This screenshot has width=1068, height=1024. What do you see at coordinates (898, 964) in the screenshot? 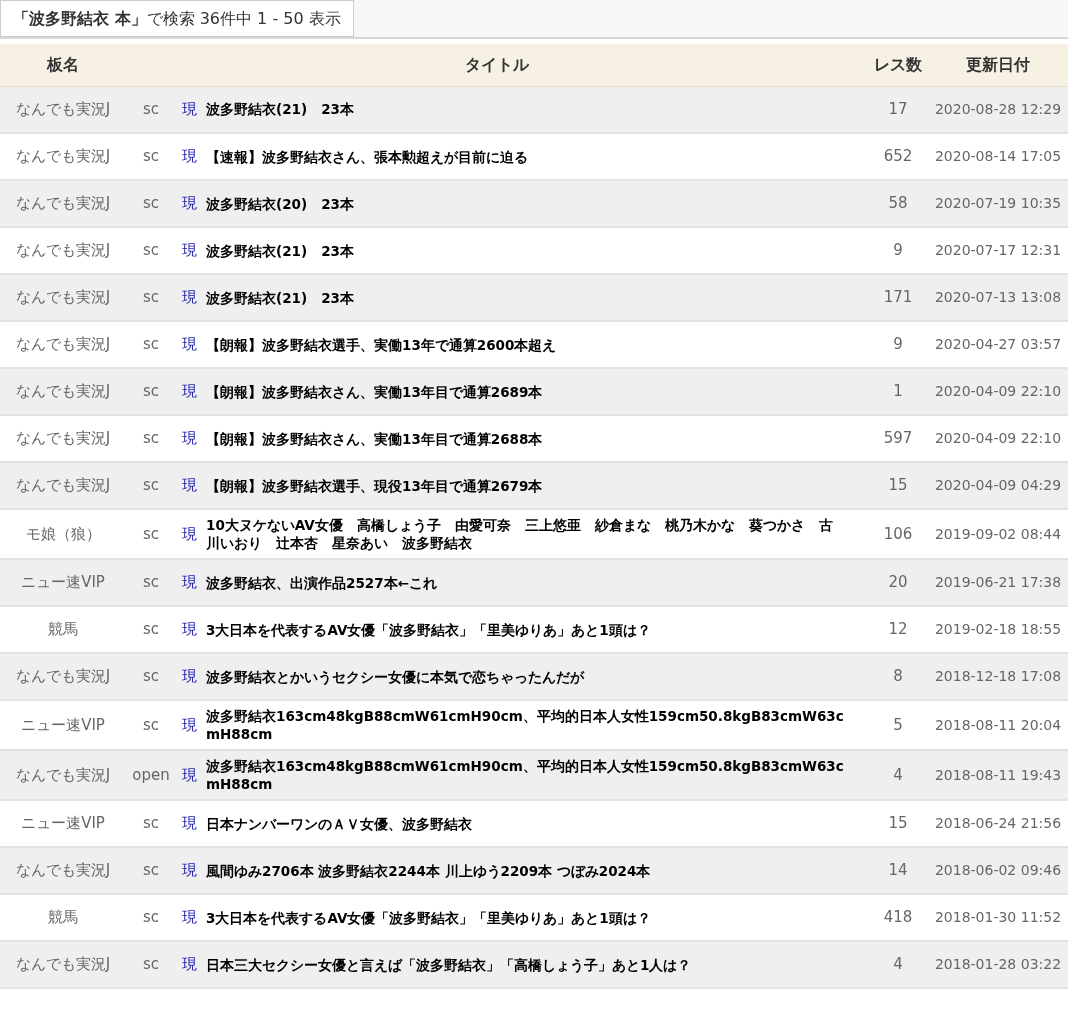
I see `reply-count: 4` at bounding box center [898, 964].